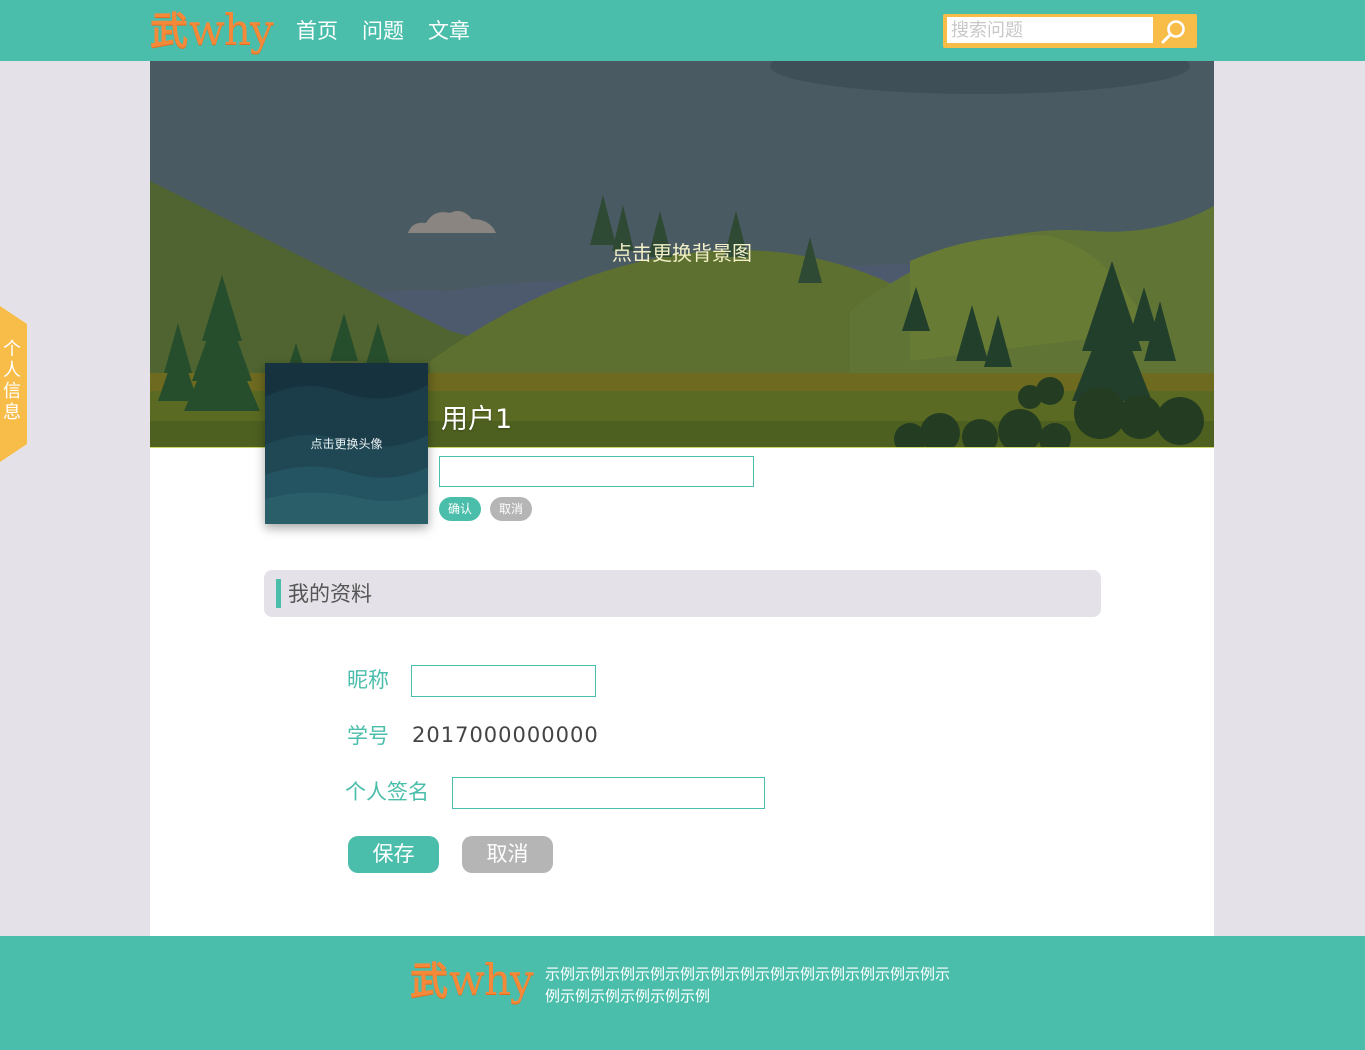 This screenshot has width=1365, height=1050. Describe the element at coordinates (368, 736) in the screenshot. I see `student-id-label: 学号` at that location.